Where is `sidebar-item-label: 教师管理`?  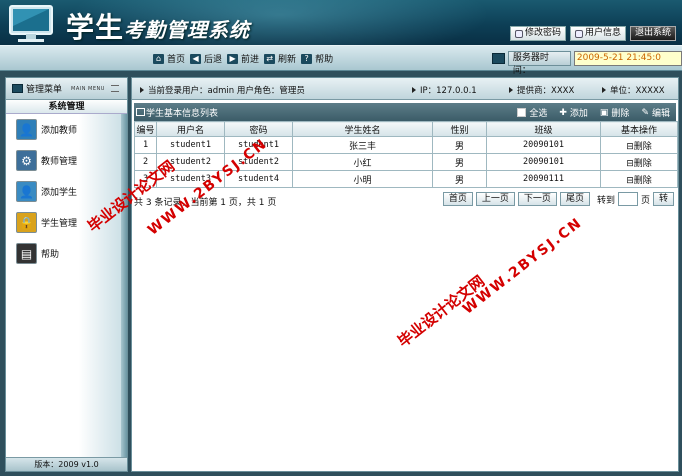 sidebar-item-label: 教师管理 is located at coordinates (59, 162).